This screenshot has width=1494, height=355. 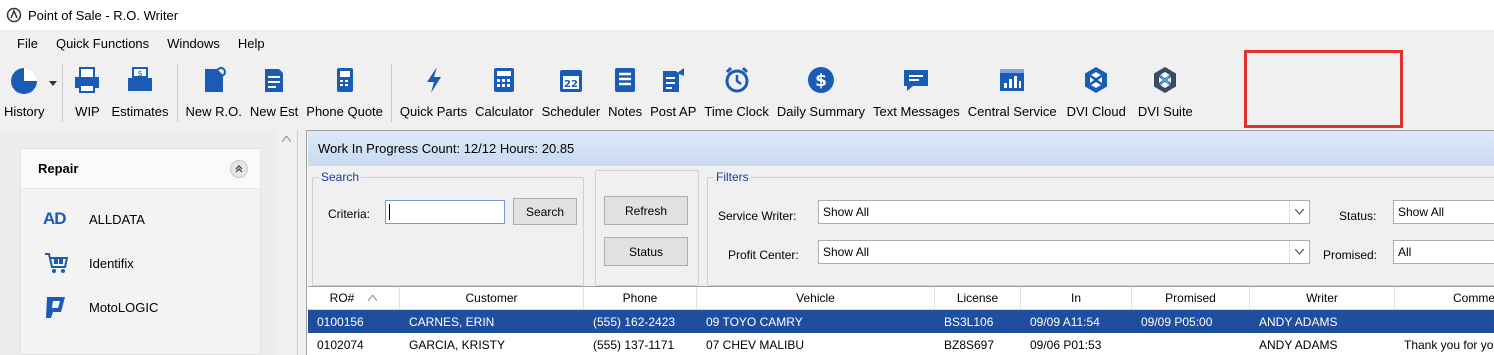 What do you see at coordinates (1096, 80) in the screenshot?
I see `dvi-cloud-icon` at bounding box center [1096, 80].